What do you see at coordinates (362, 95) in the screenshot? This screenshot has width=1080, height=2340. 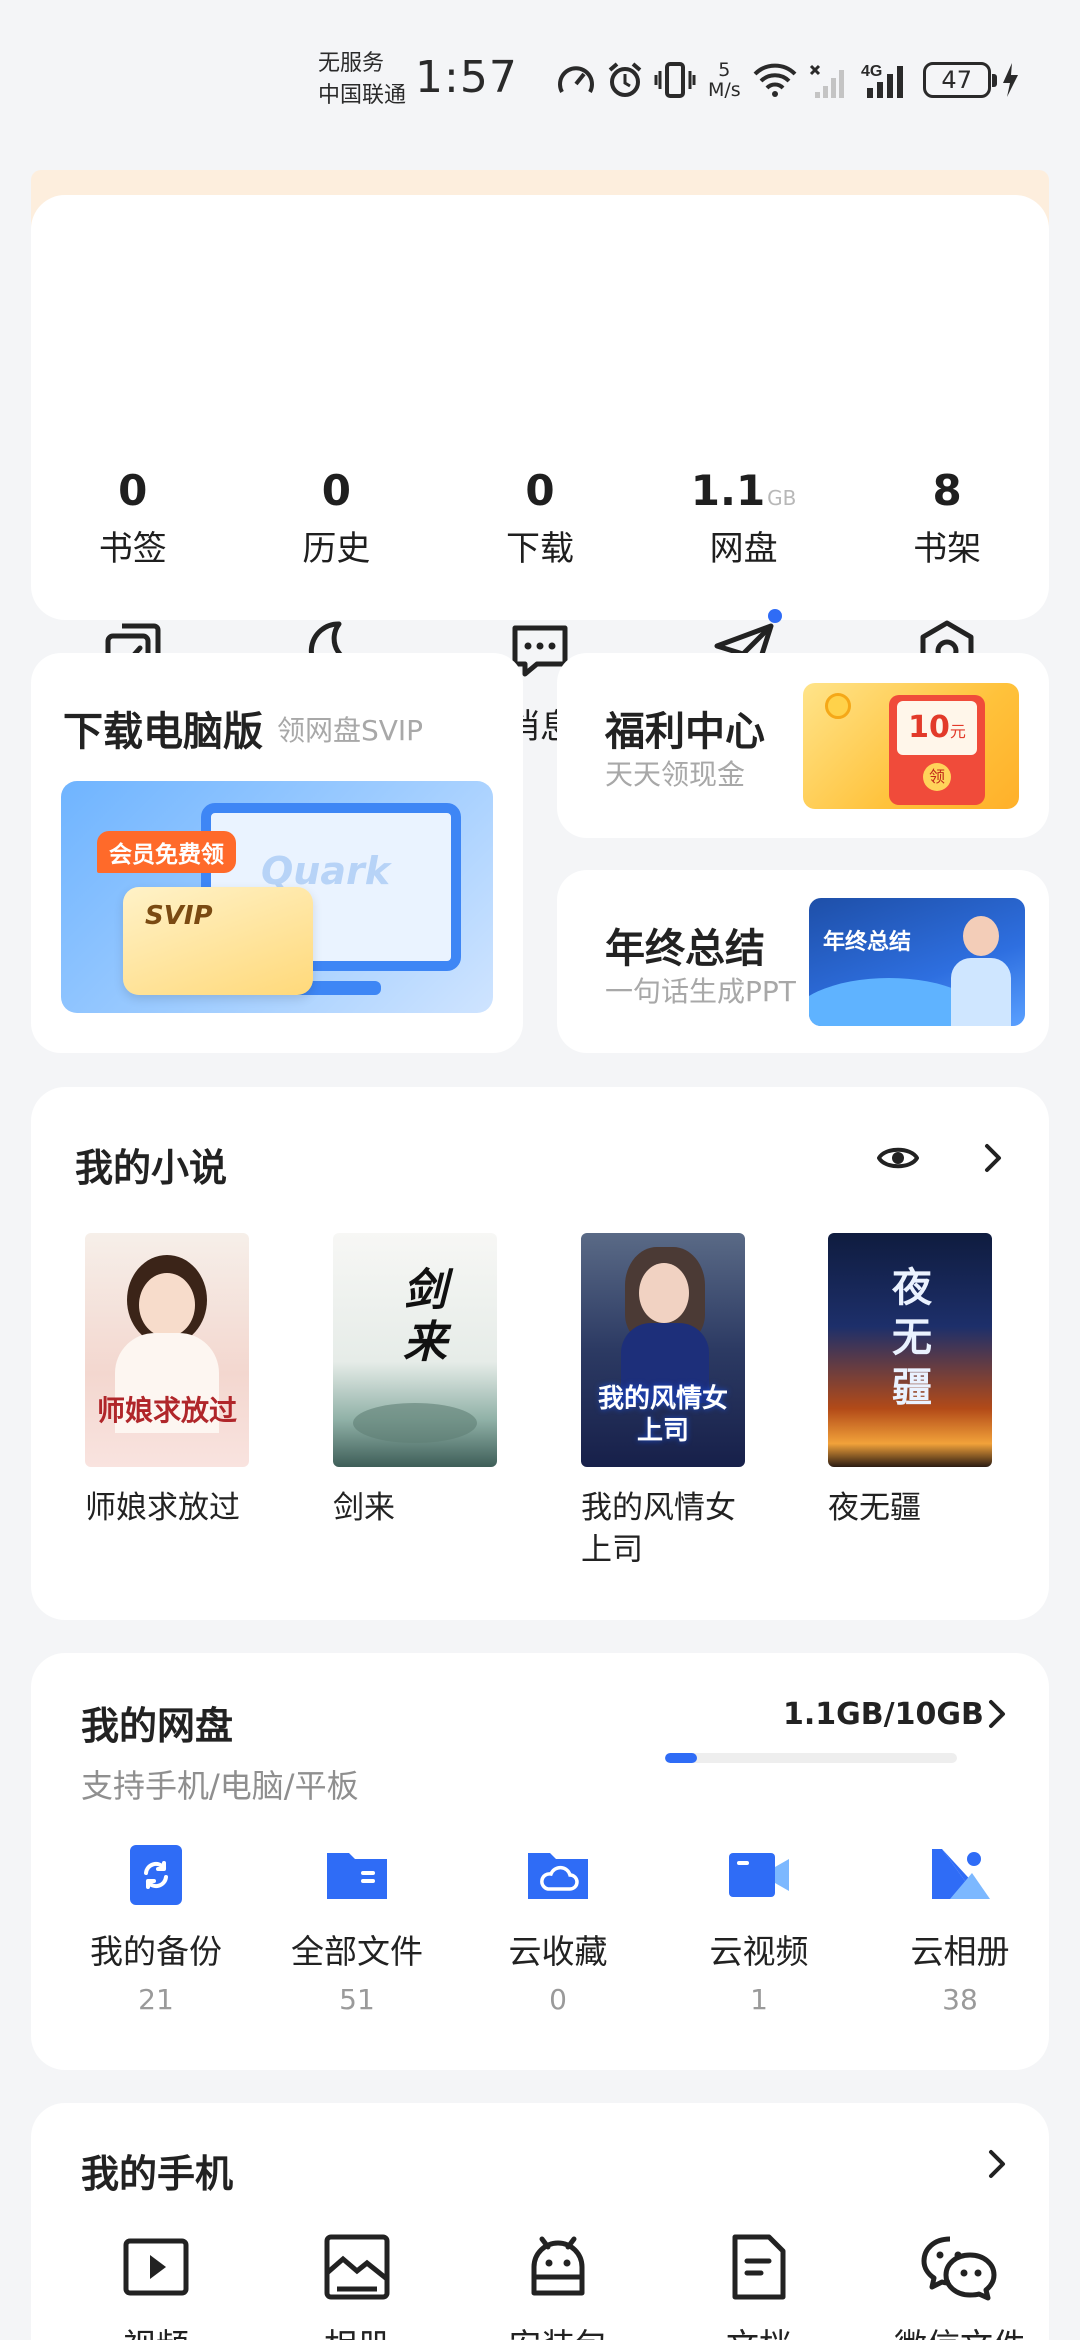 I see `carrier-name: 中国联通` at bounding box center [362, 95].